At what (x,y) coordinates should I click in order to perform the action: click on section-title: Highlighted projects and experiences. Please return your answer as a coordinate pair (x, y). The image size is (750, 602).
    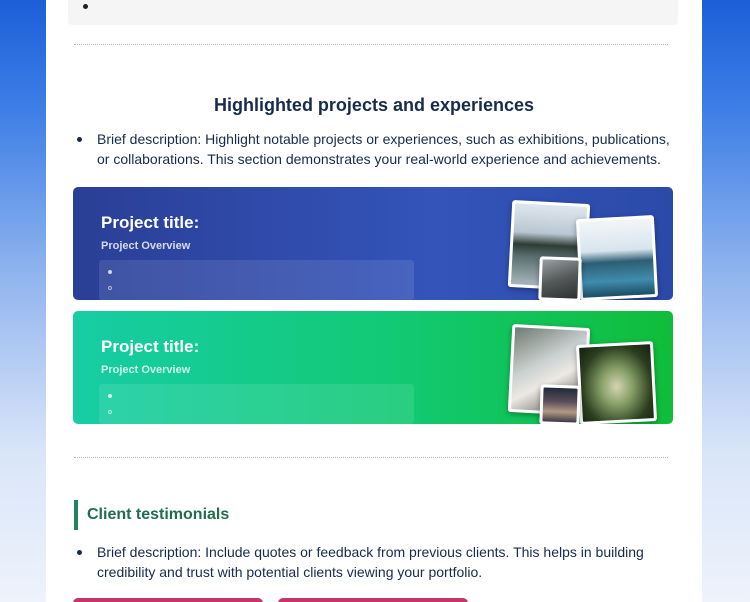
    Looking at the image, I should click on (374, 105).